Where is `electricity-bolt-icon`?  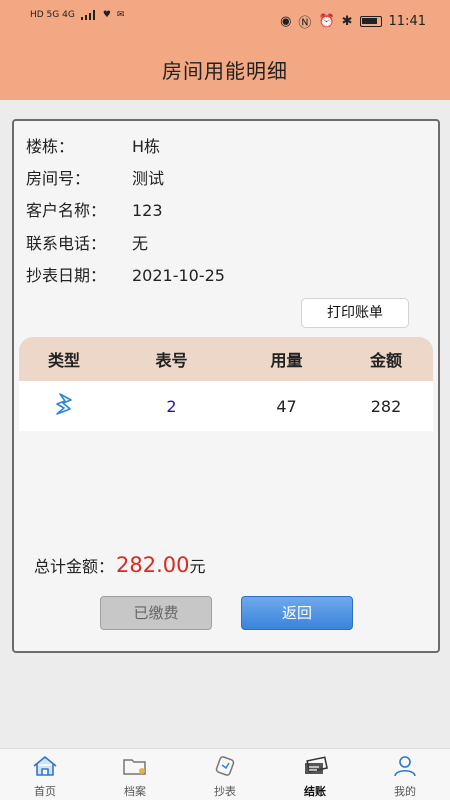 electricity-bolt-icon is located at coordinates (64, 406).